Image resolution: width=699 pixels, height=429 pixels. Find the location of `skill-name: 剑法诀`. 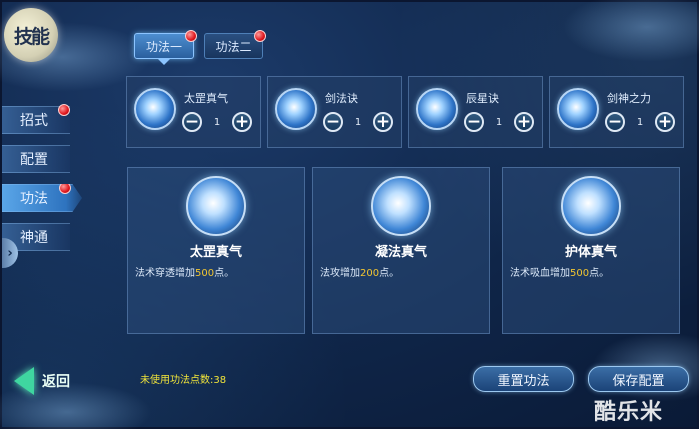

skill-name: 剑法诀 is located at coordinates (341, 98).